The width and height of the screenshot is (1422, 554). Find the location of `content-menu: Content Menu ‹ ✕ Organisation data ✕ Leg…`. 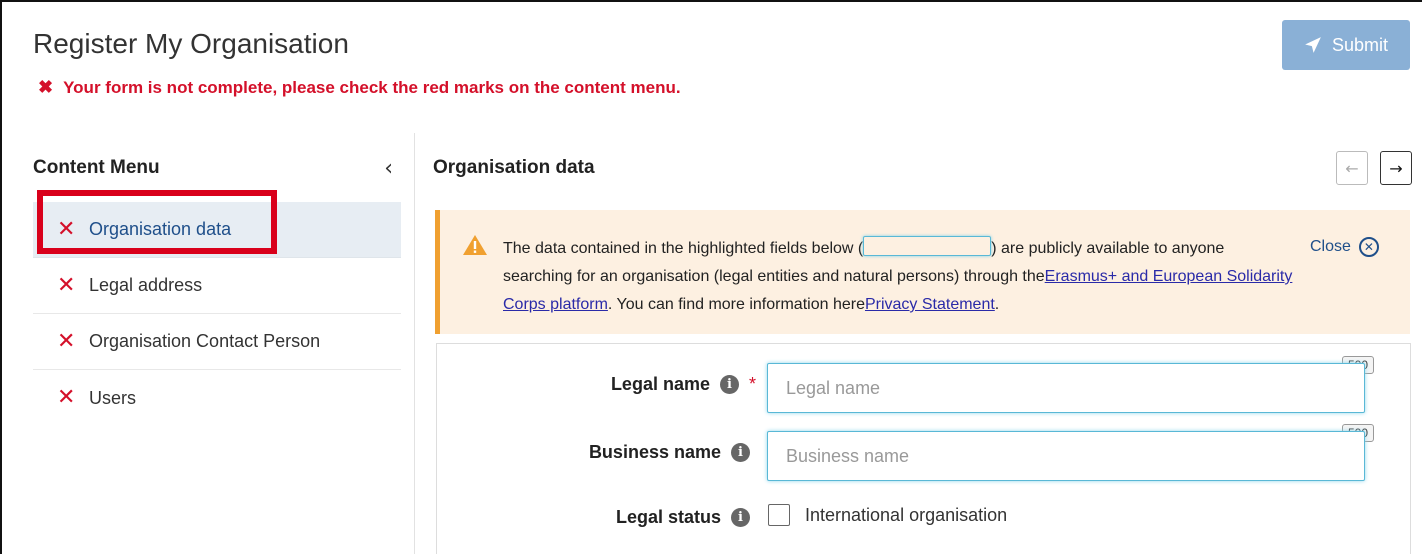

content-menu: Content Menu ‹ ✕ Organisation data ✕ Leg… is located at coordinates (217, 288).